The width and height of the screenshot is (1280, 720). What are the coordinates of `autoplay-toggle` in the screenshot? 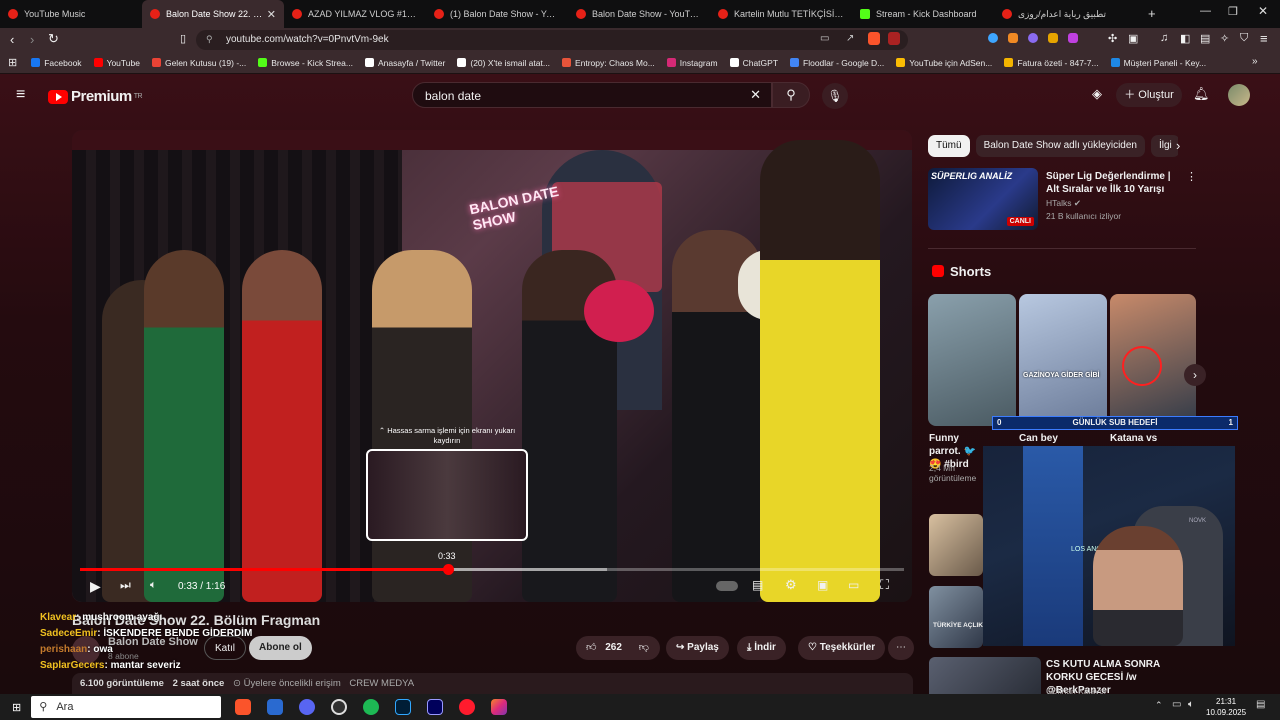 It's located at (727, 586).